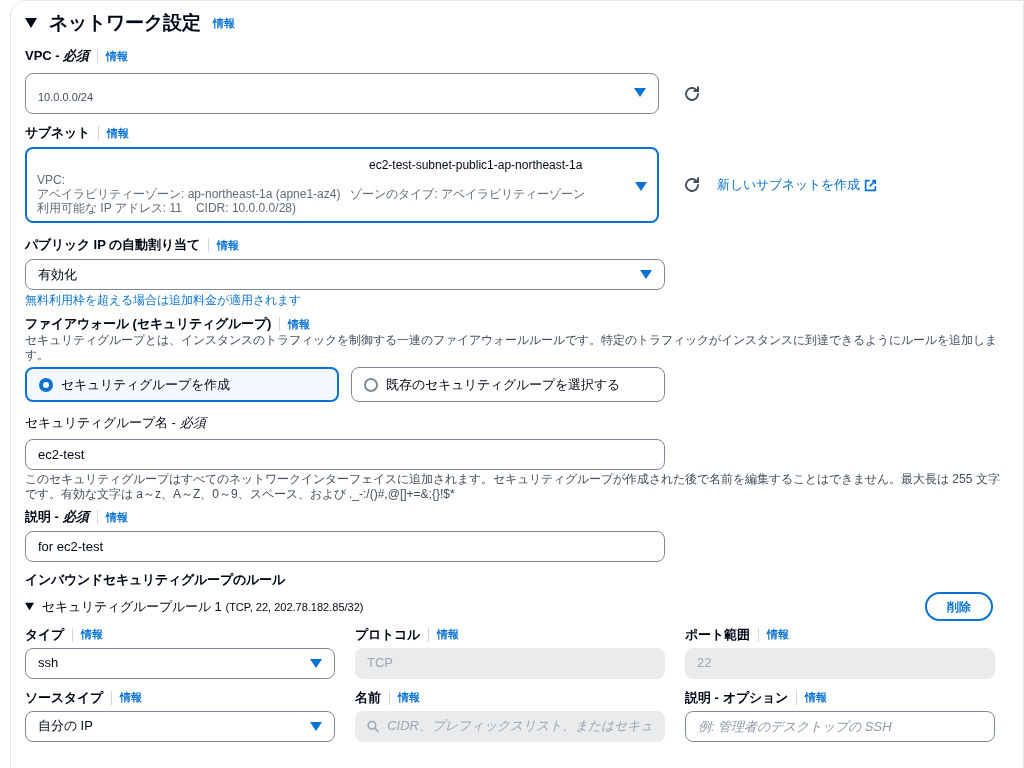 The width and height of the screenshot is (1024, 768). I want to click on delete-button: 削除, so click(959, 606).